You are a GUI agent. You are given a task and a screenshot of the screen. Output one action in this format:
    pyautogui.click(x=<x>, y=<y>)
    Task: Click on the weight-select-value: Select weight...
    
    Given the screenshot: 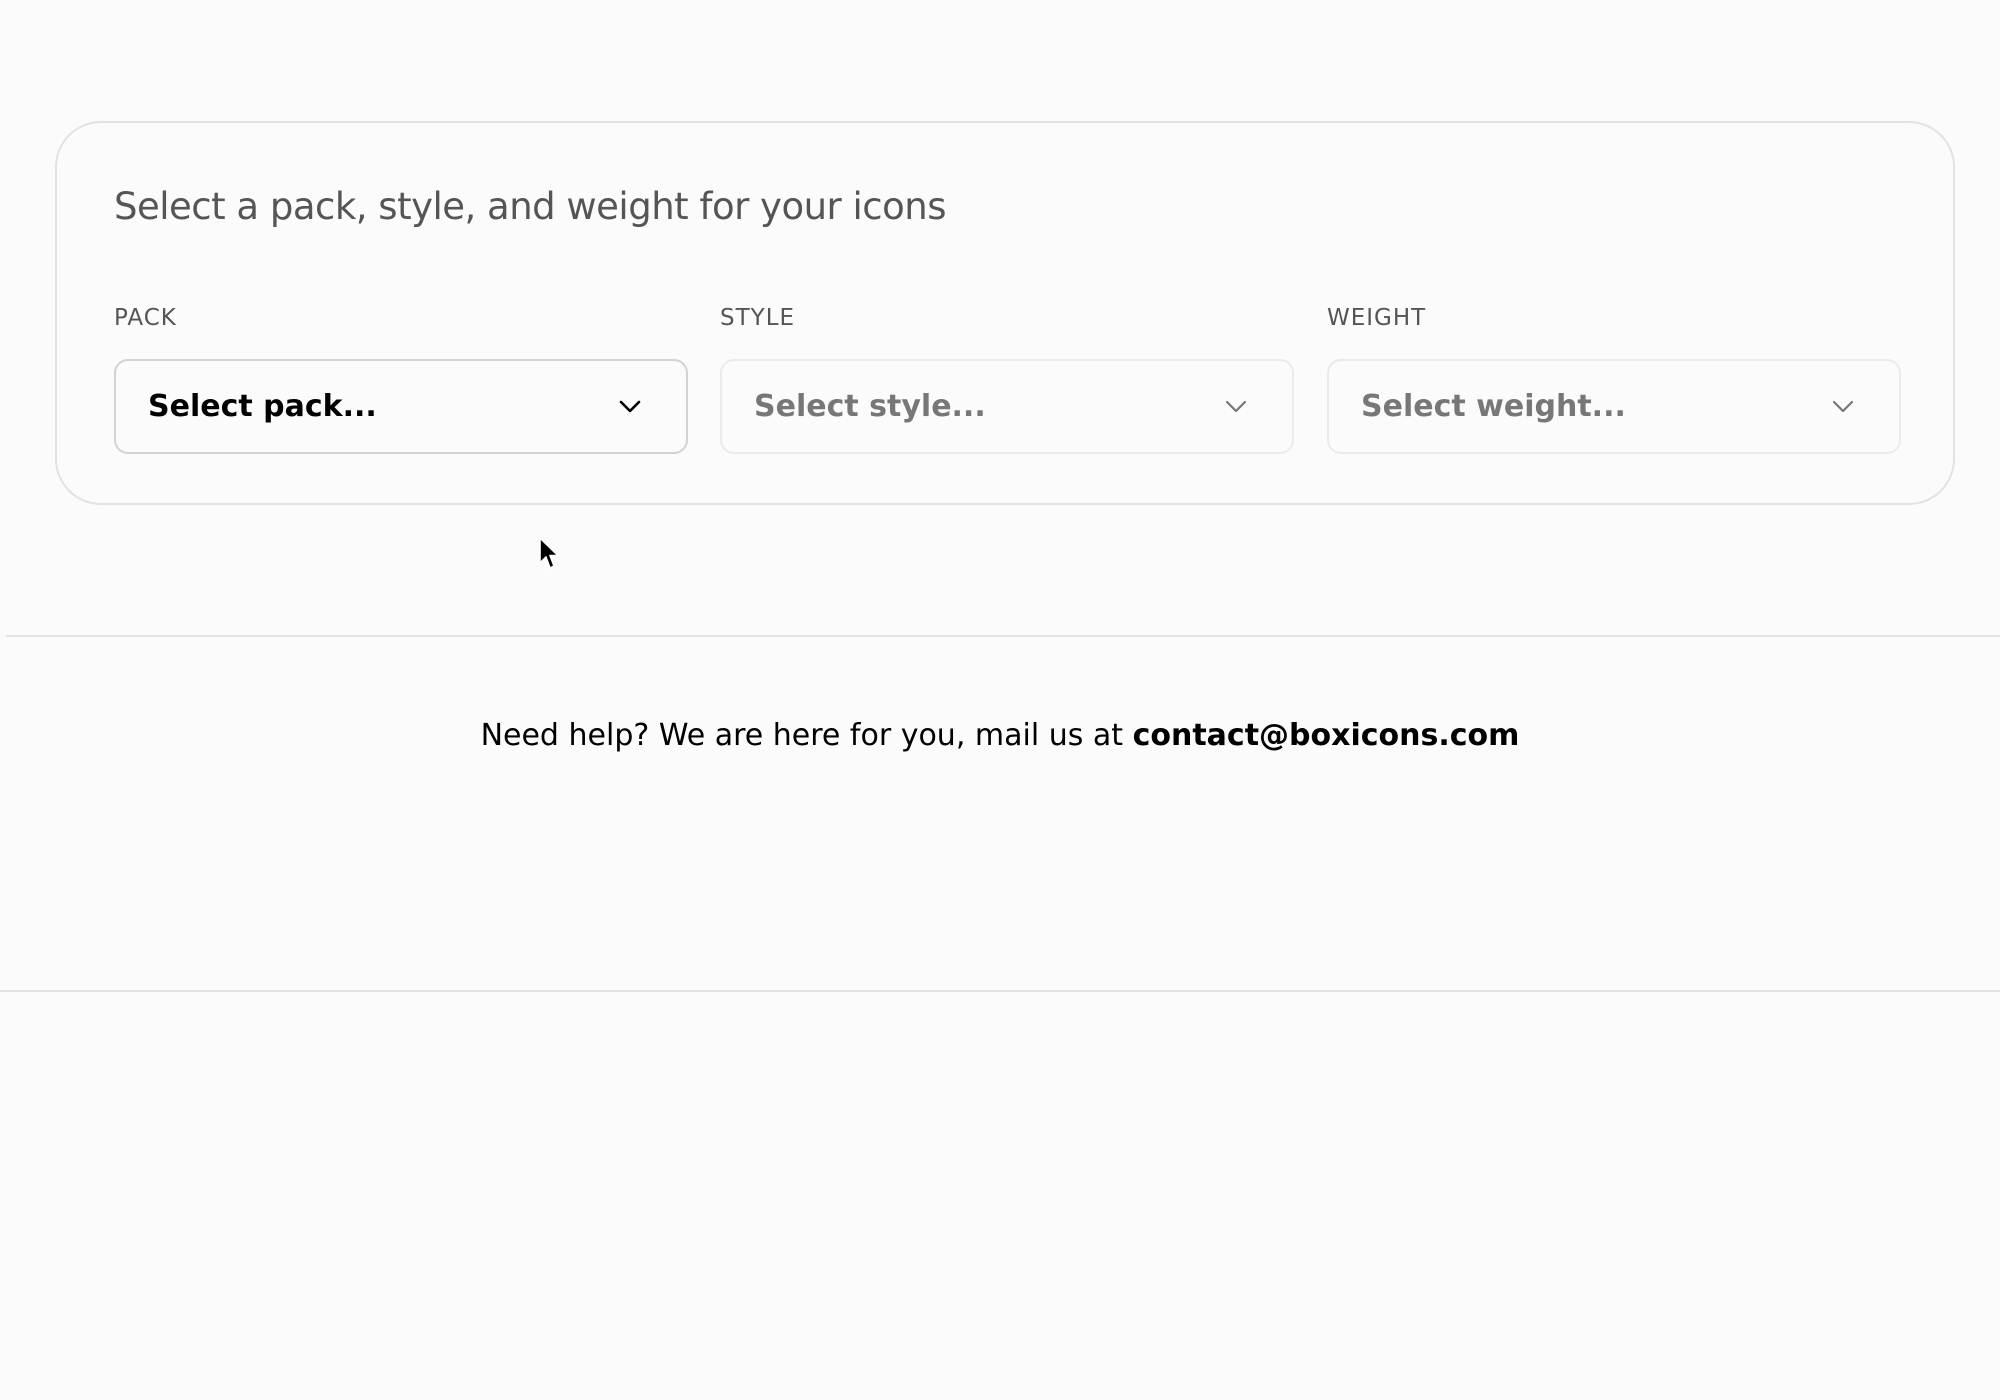 What is the action you would take?
    pyautogui.click(x=1493, y=406)
    